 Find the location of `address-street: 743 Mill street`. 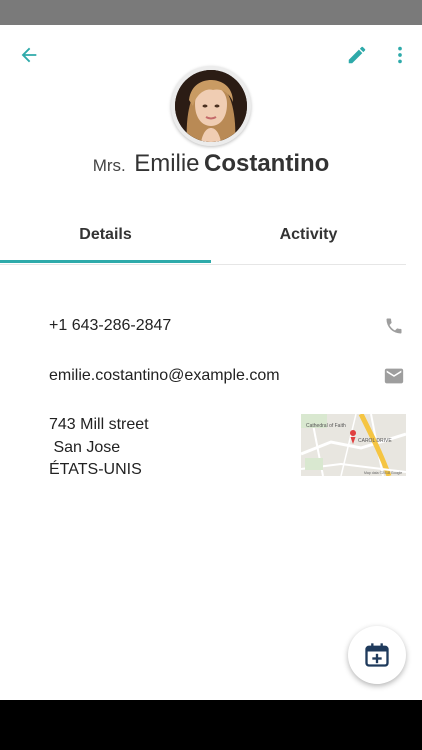

address-street: 743 Mill street is located at coordinates (99, 424).